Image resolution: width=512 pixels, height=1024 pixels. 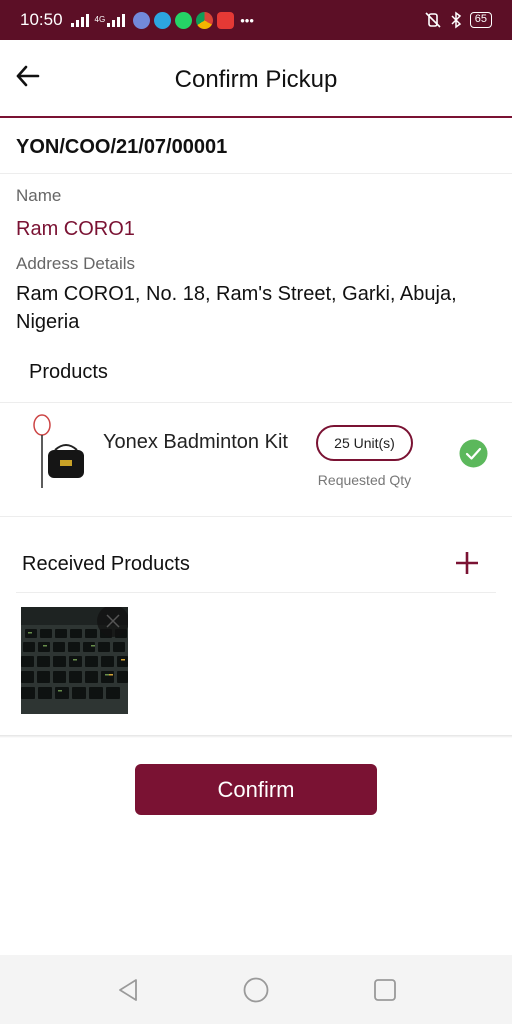 I want to click on signal-icon, so click(x=79, y=20).